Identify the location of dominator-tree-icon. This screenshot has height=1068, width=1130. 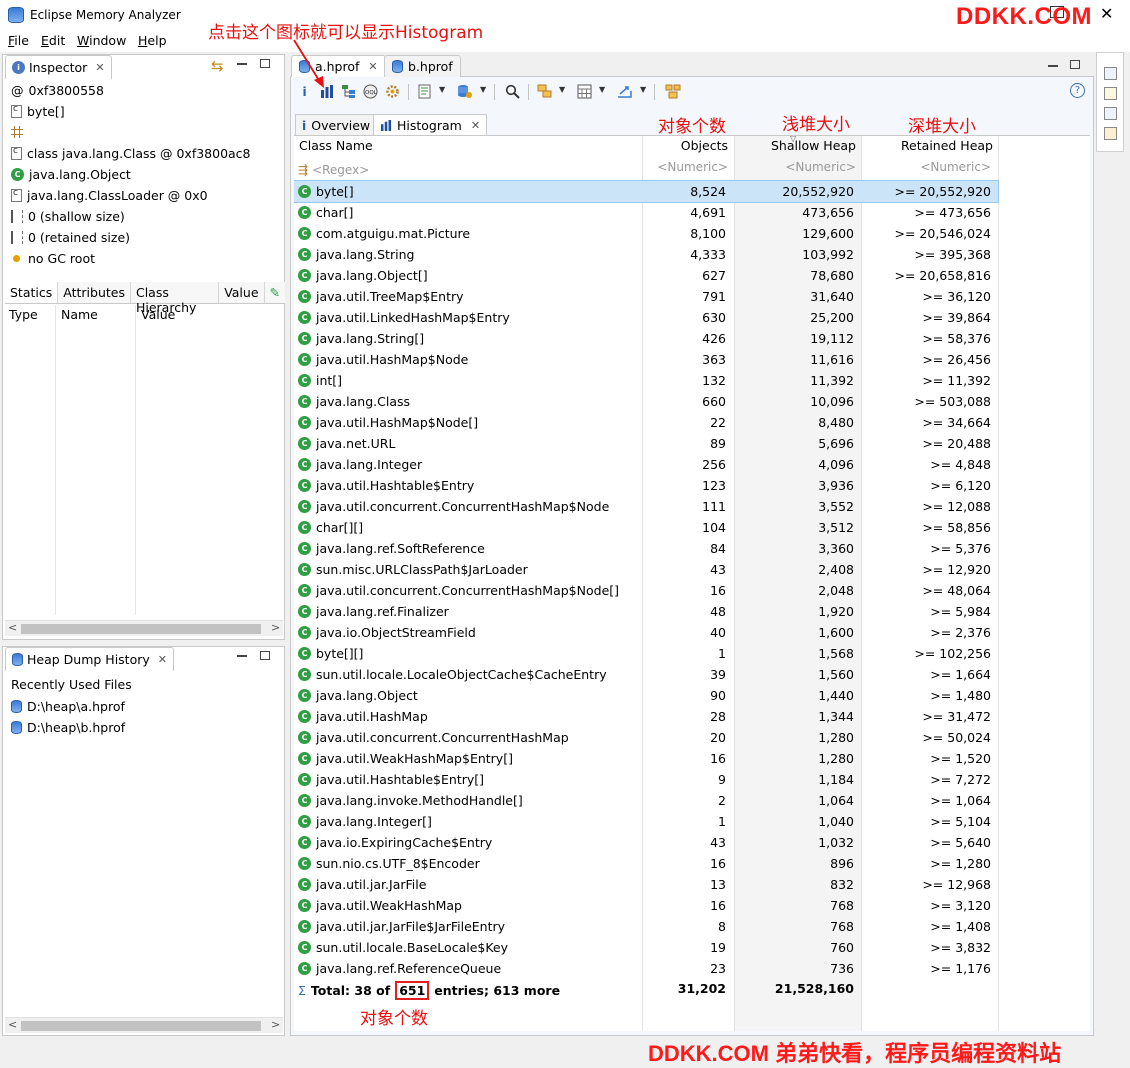
(348, 91).